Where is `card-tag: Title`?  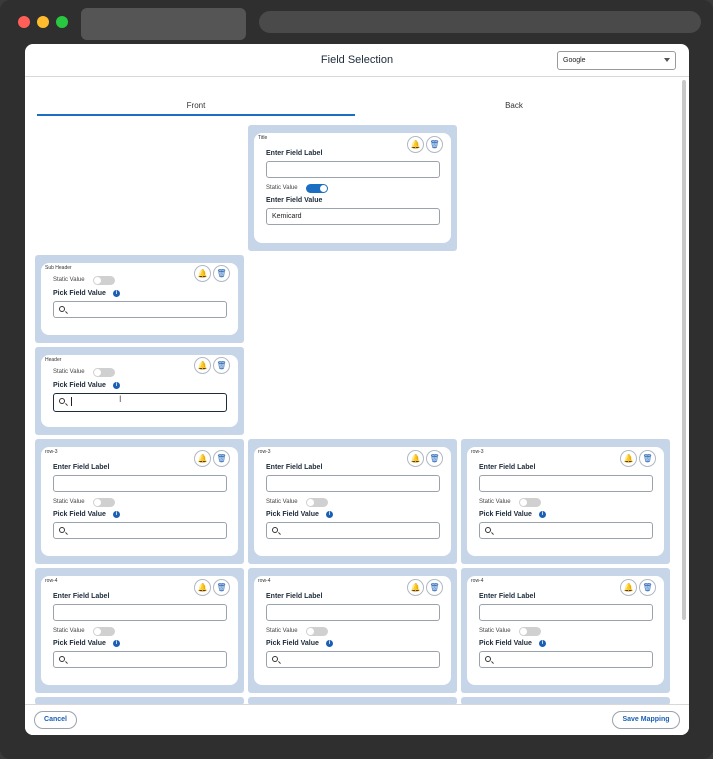 card-tag: Title is located at coordinates (263, 138).